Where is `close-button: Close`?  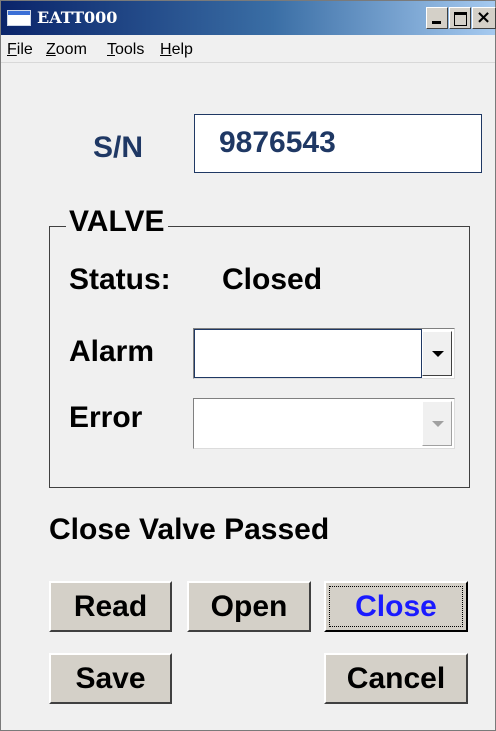 close-button: Close is located at coordinates (396, 606).